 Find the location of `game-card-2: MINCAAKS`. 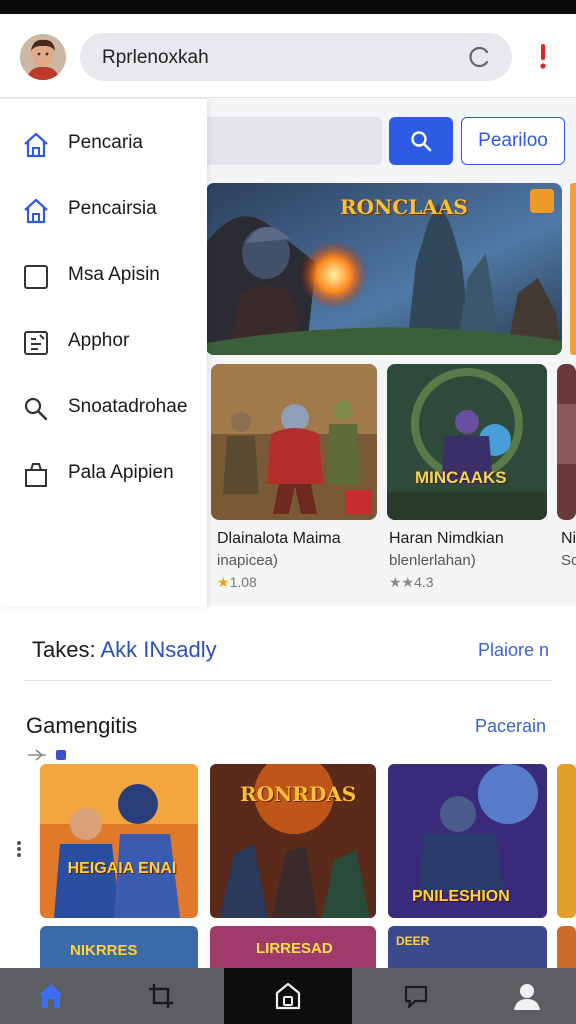

game-card-2: MINCAAKS is located at coordinates (467, 442).